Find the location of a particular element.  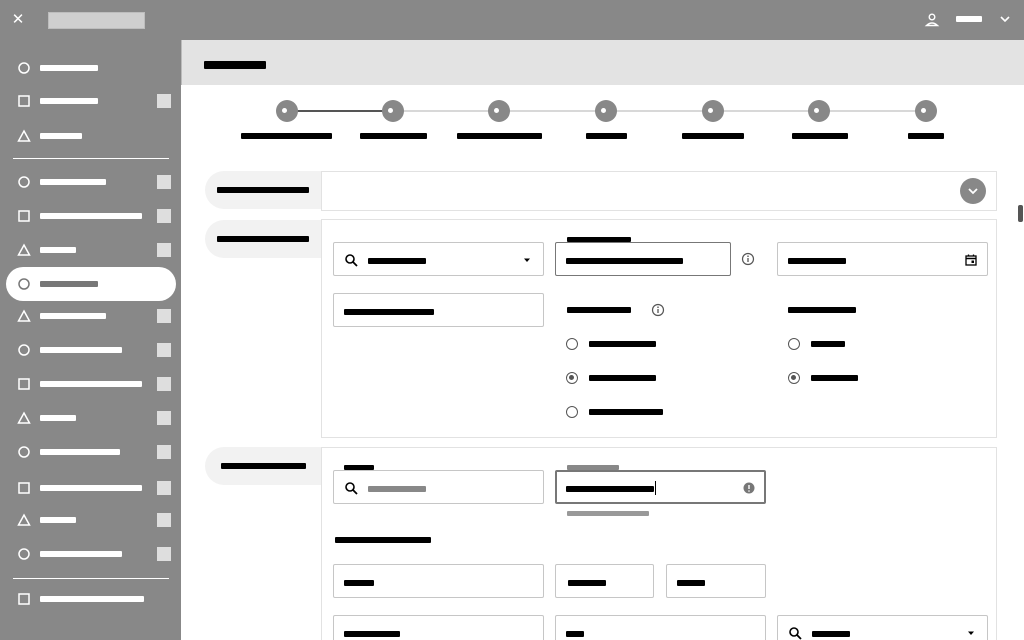

calendar-icon is located at coordinates (971, 260).